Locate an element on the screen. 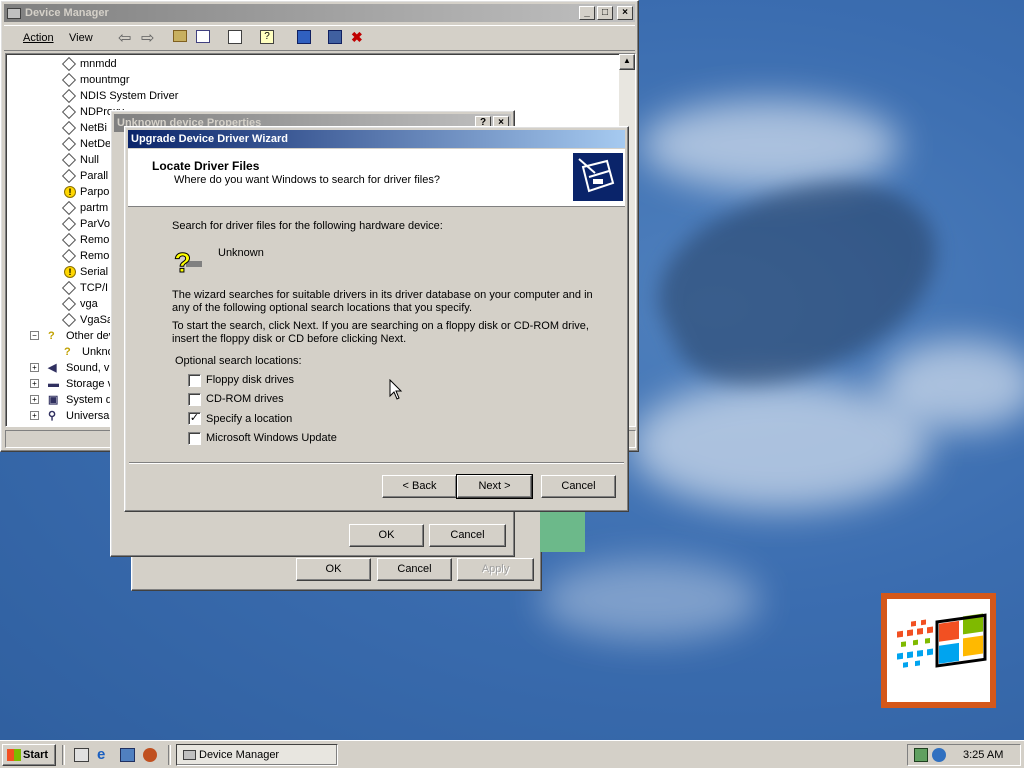 This screenshot has height=768, width=1024. tree-category: ? Unkno is located at coordinates (89, 352).